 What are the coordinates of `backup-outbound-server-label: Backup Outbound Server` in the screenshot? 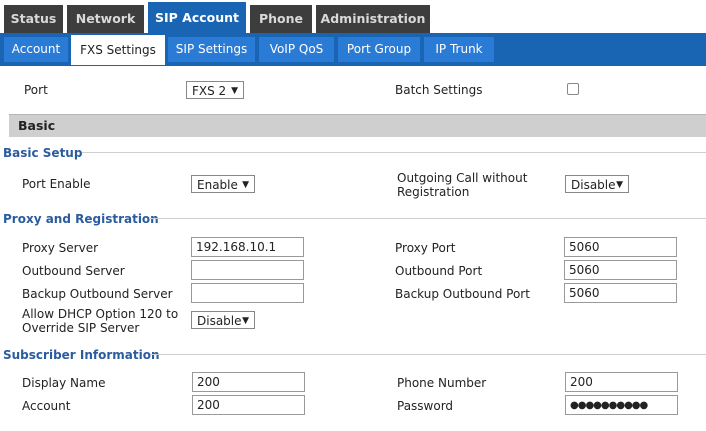 It's located at (97, 294).